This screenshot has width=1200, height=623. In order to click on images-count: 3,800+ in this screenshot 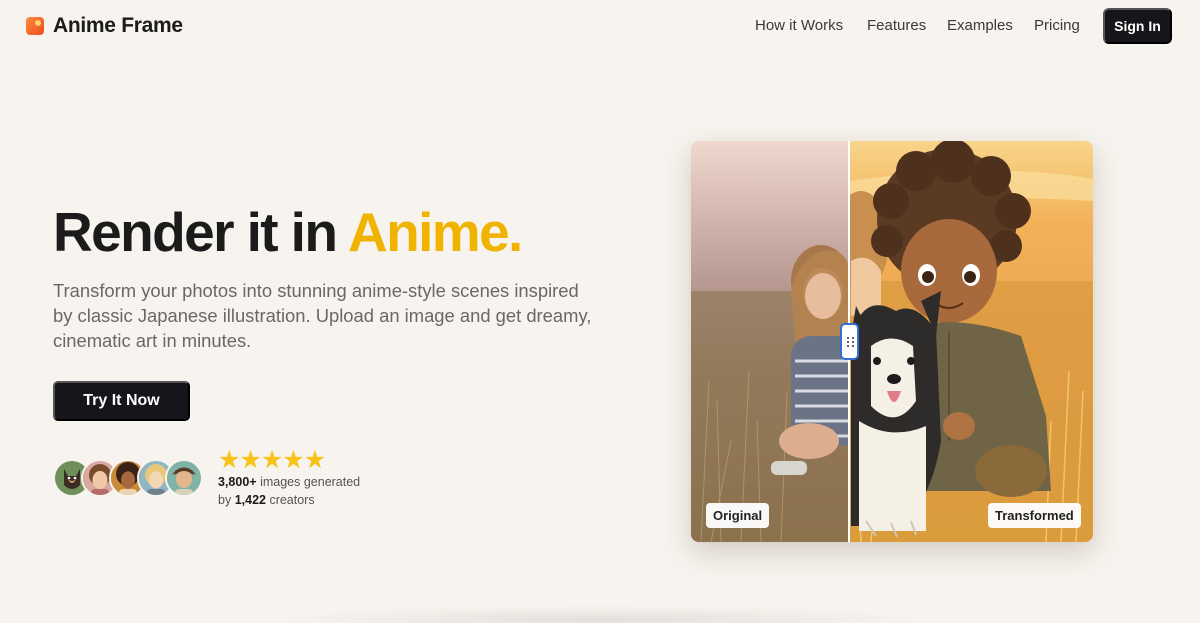, I will do `click(237, 482)`.